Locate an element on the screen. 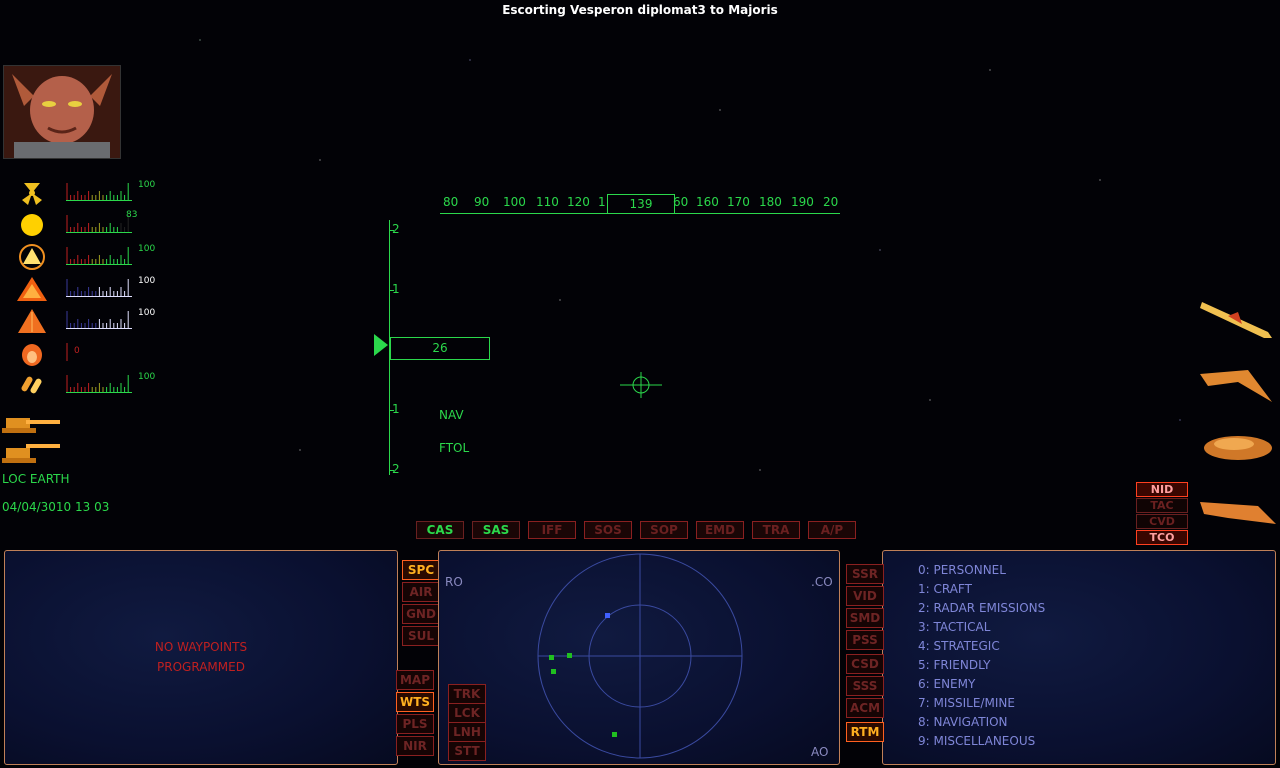 The image size is (1280, 768). menu-item: 5: FRIENDLY is located at coordinates (954, 665).